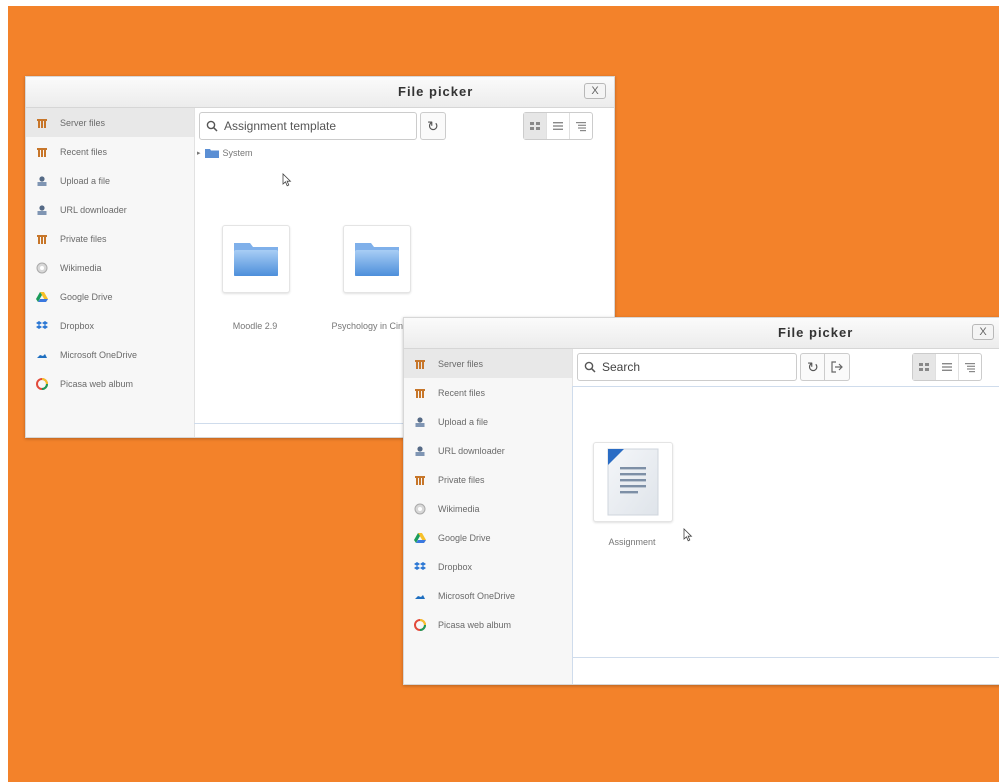  Describe the element at coordinates (42, 181) in the screenshot. I see `upload-icon` at that location.